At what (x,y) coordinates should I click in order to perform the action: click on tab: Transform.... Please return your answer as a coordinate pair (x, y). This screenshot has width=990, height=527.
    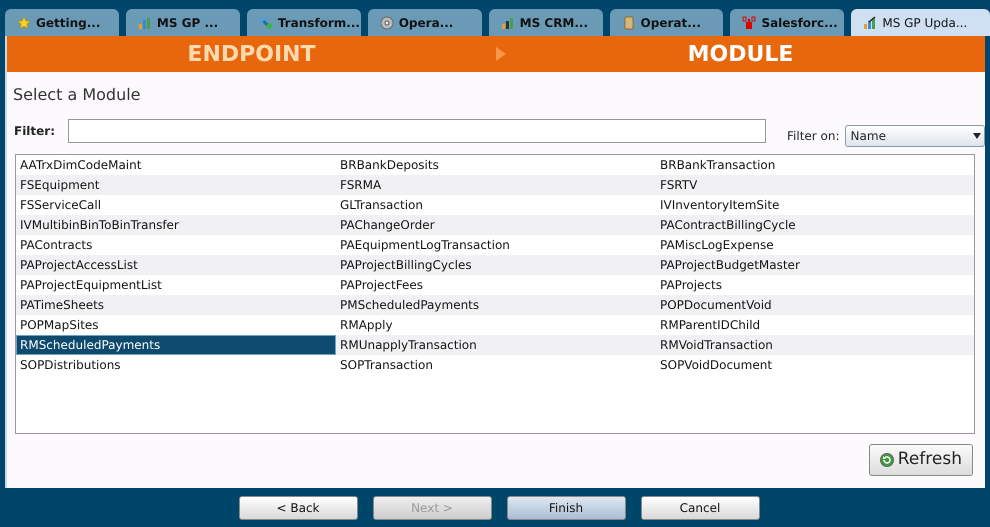
    Looking at the image, I should click on (303, 22).